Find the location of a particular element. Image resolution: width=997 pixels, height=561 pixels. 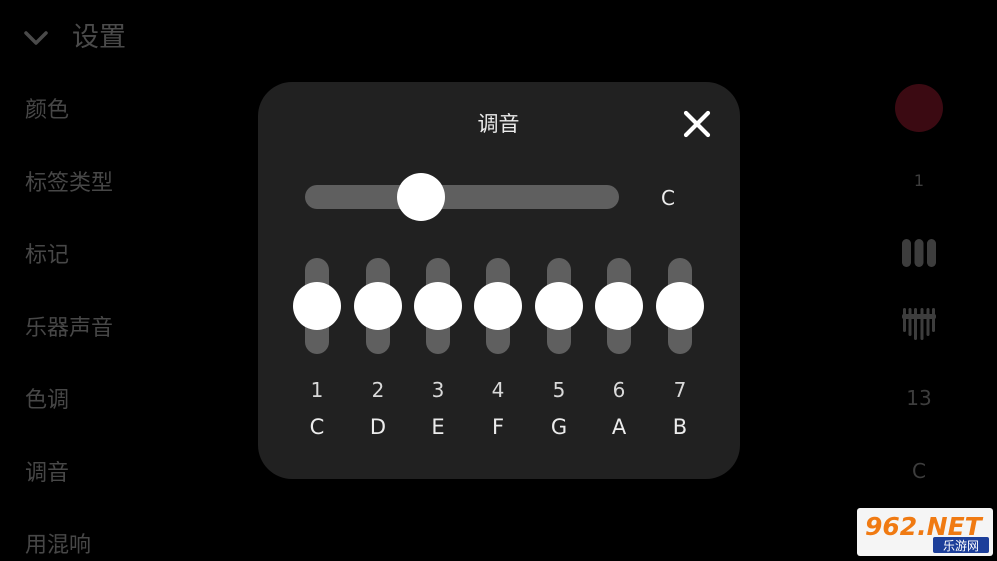

row-label: 标记 is located at coordinates (47, 256).